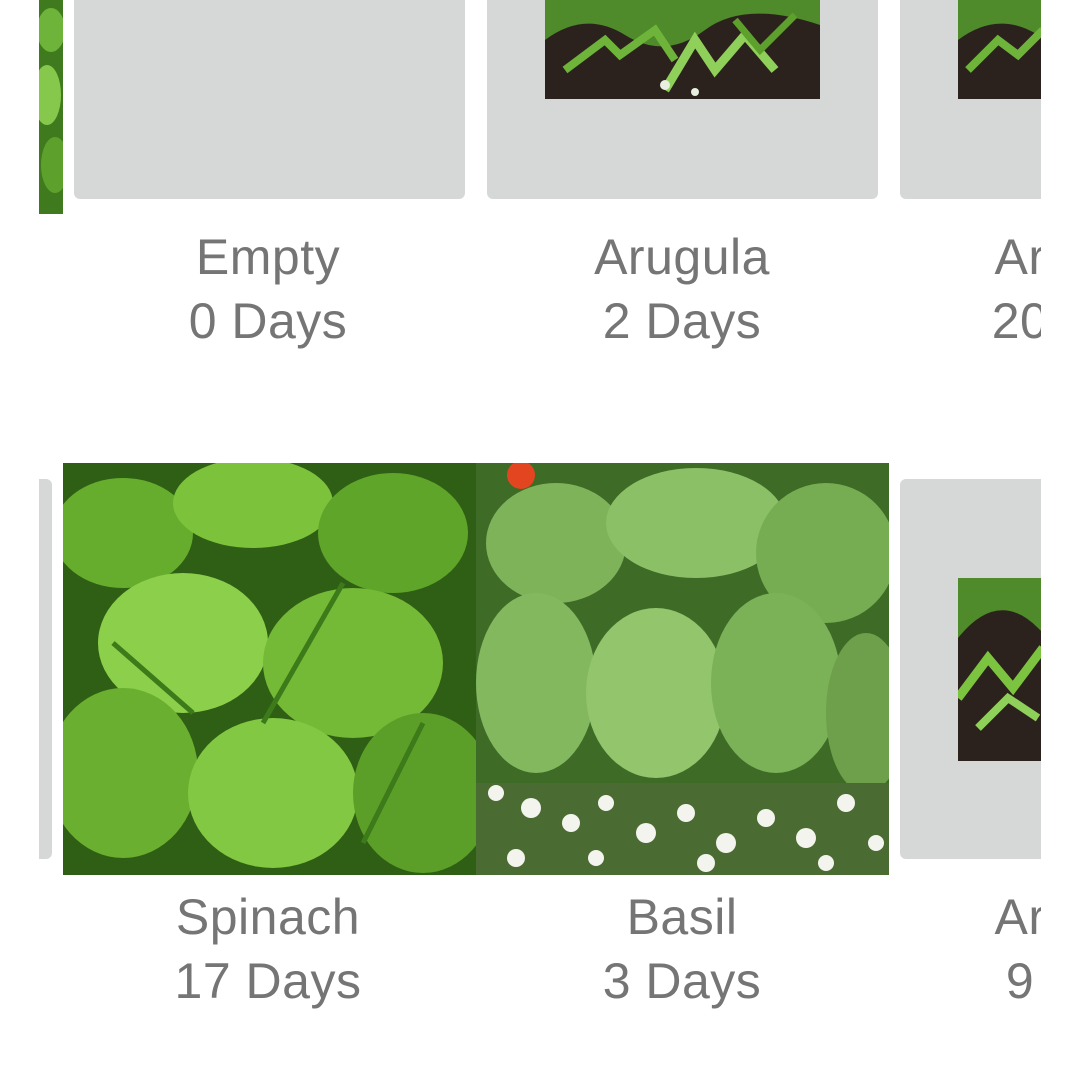  Describe the element at coordinates (51, 107) in the screenshot. I see `partial-spinach-photo` at that location.